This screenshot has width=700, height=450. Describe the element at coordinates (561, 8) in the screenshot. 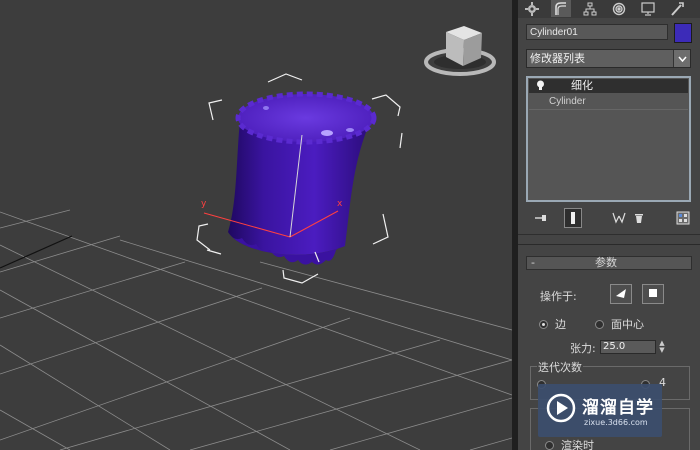

I see `modify-icon` at that location.